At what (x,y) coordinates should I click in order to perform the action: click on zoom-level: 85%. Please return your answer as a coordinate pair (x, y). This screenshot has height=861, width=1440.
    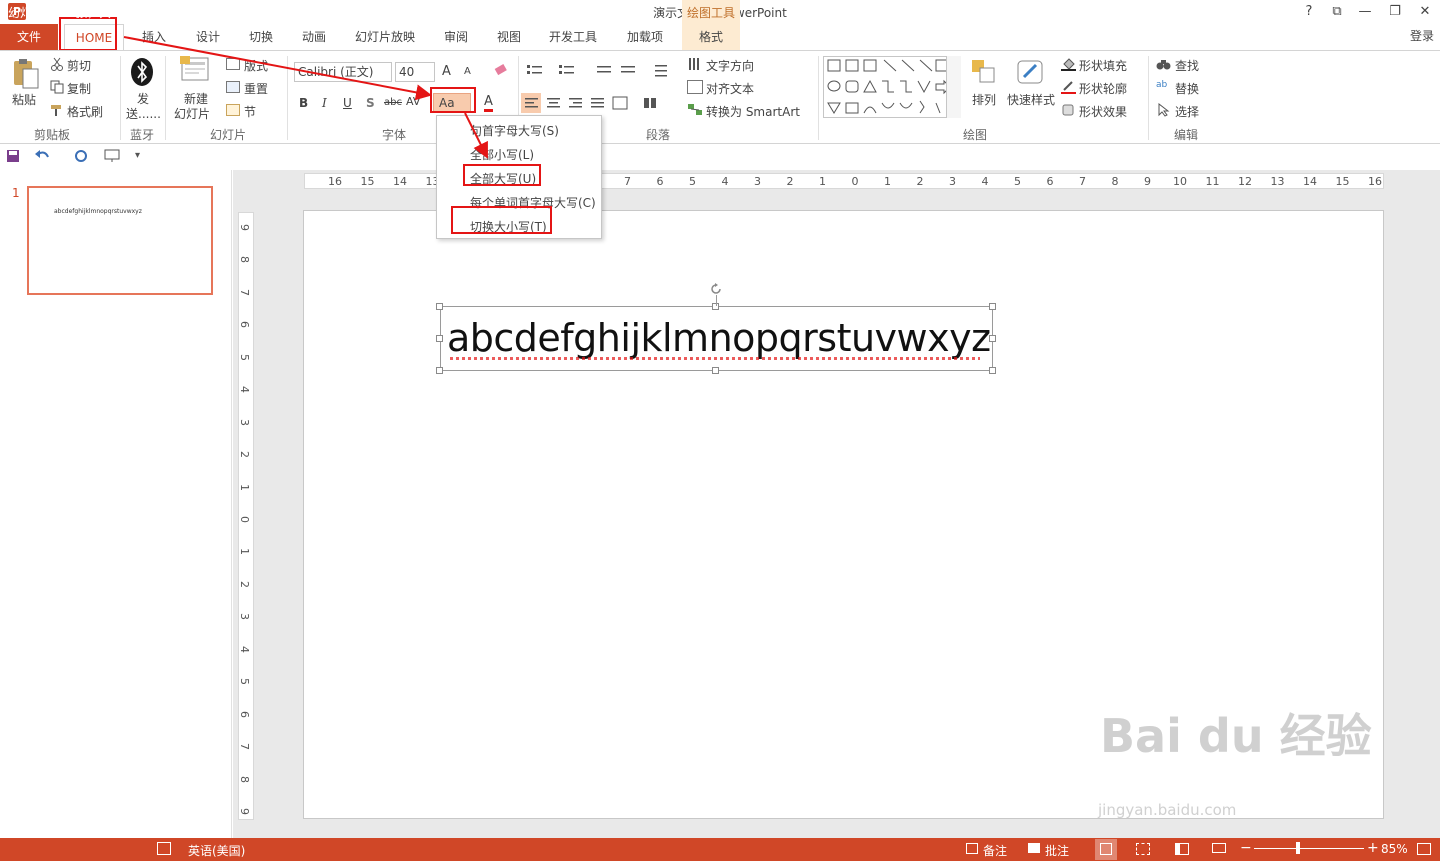
    Looking at the image, I should click on (1394, 849).